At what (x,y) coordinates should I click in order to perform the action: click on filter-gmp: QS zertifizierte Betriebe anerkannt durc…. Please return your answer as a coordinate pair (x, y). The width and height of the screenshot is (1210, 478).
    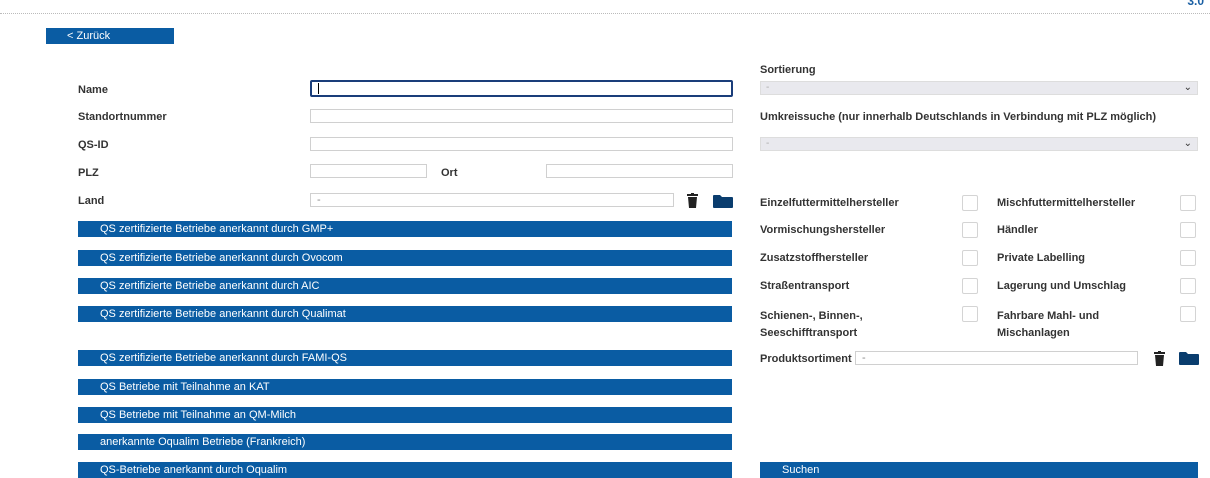
    Looking at the image, I should click on (405, 229).